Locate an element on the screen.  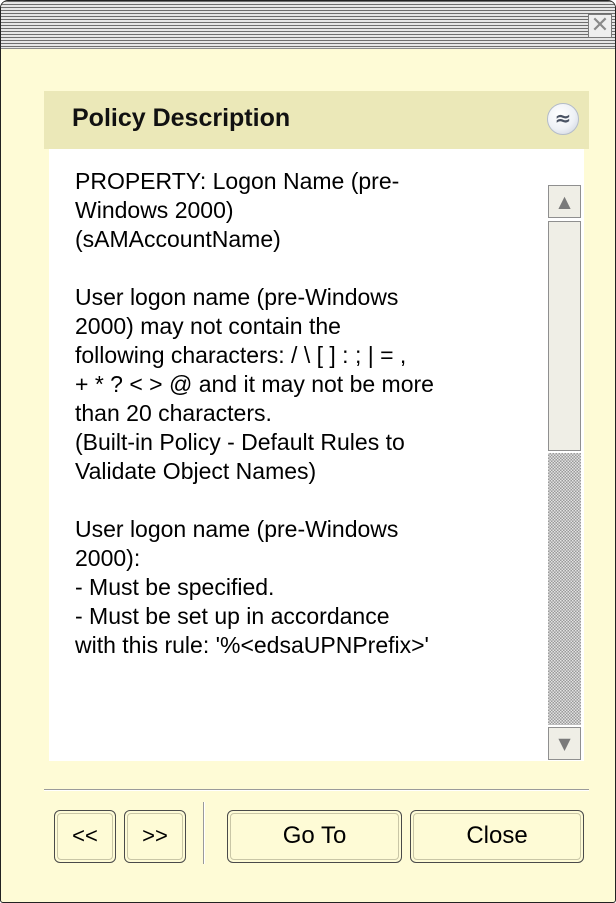
previous-button-label: << is located at coordinates (85, 835).